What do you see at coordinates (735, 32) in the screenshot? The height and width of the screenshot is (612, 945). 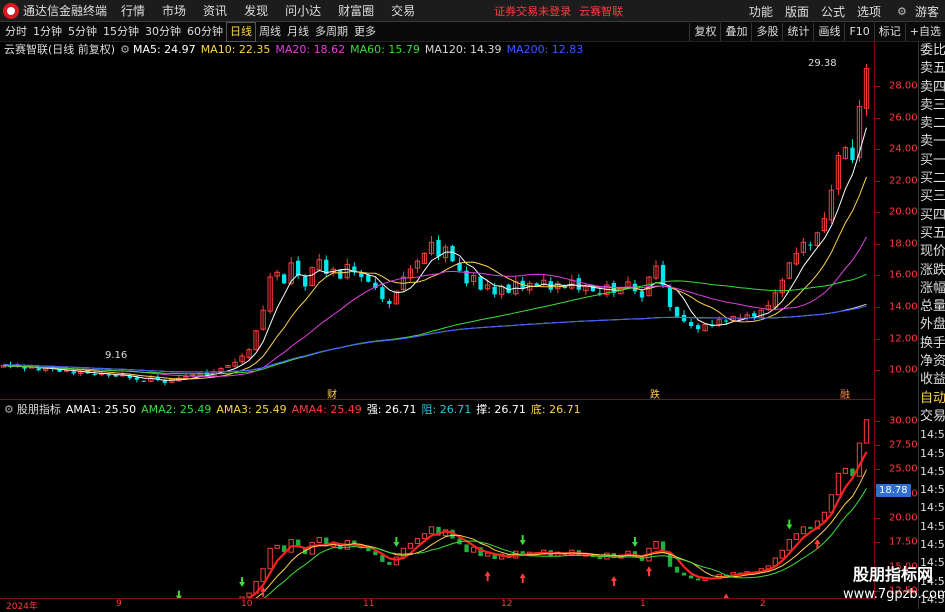 I see `tool-overlay-button: 叠加` at bounding box center [735, 32].